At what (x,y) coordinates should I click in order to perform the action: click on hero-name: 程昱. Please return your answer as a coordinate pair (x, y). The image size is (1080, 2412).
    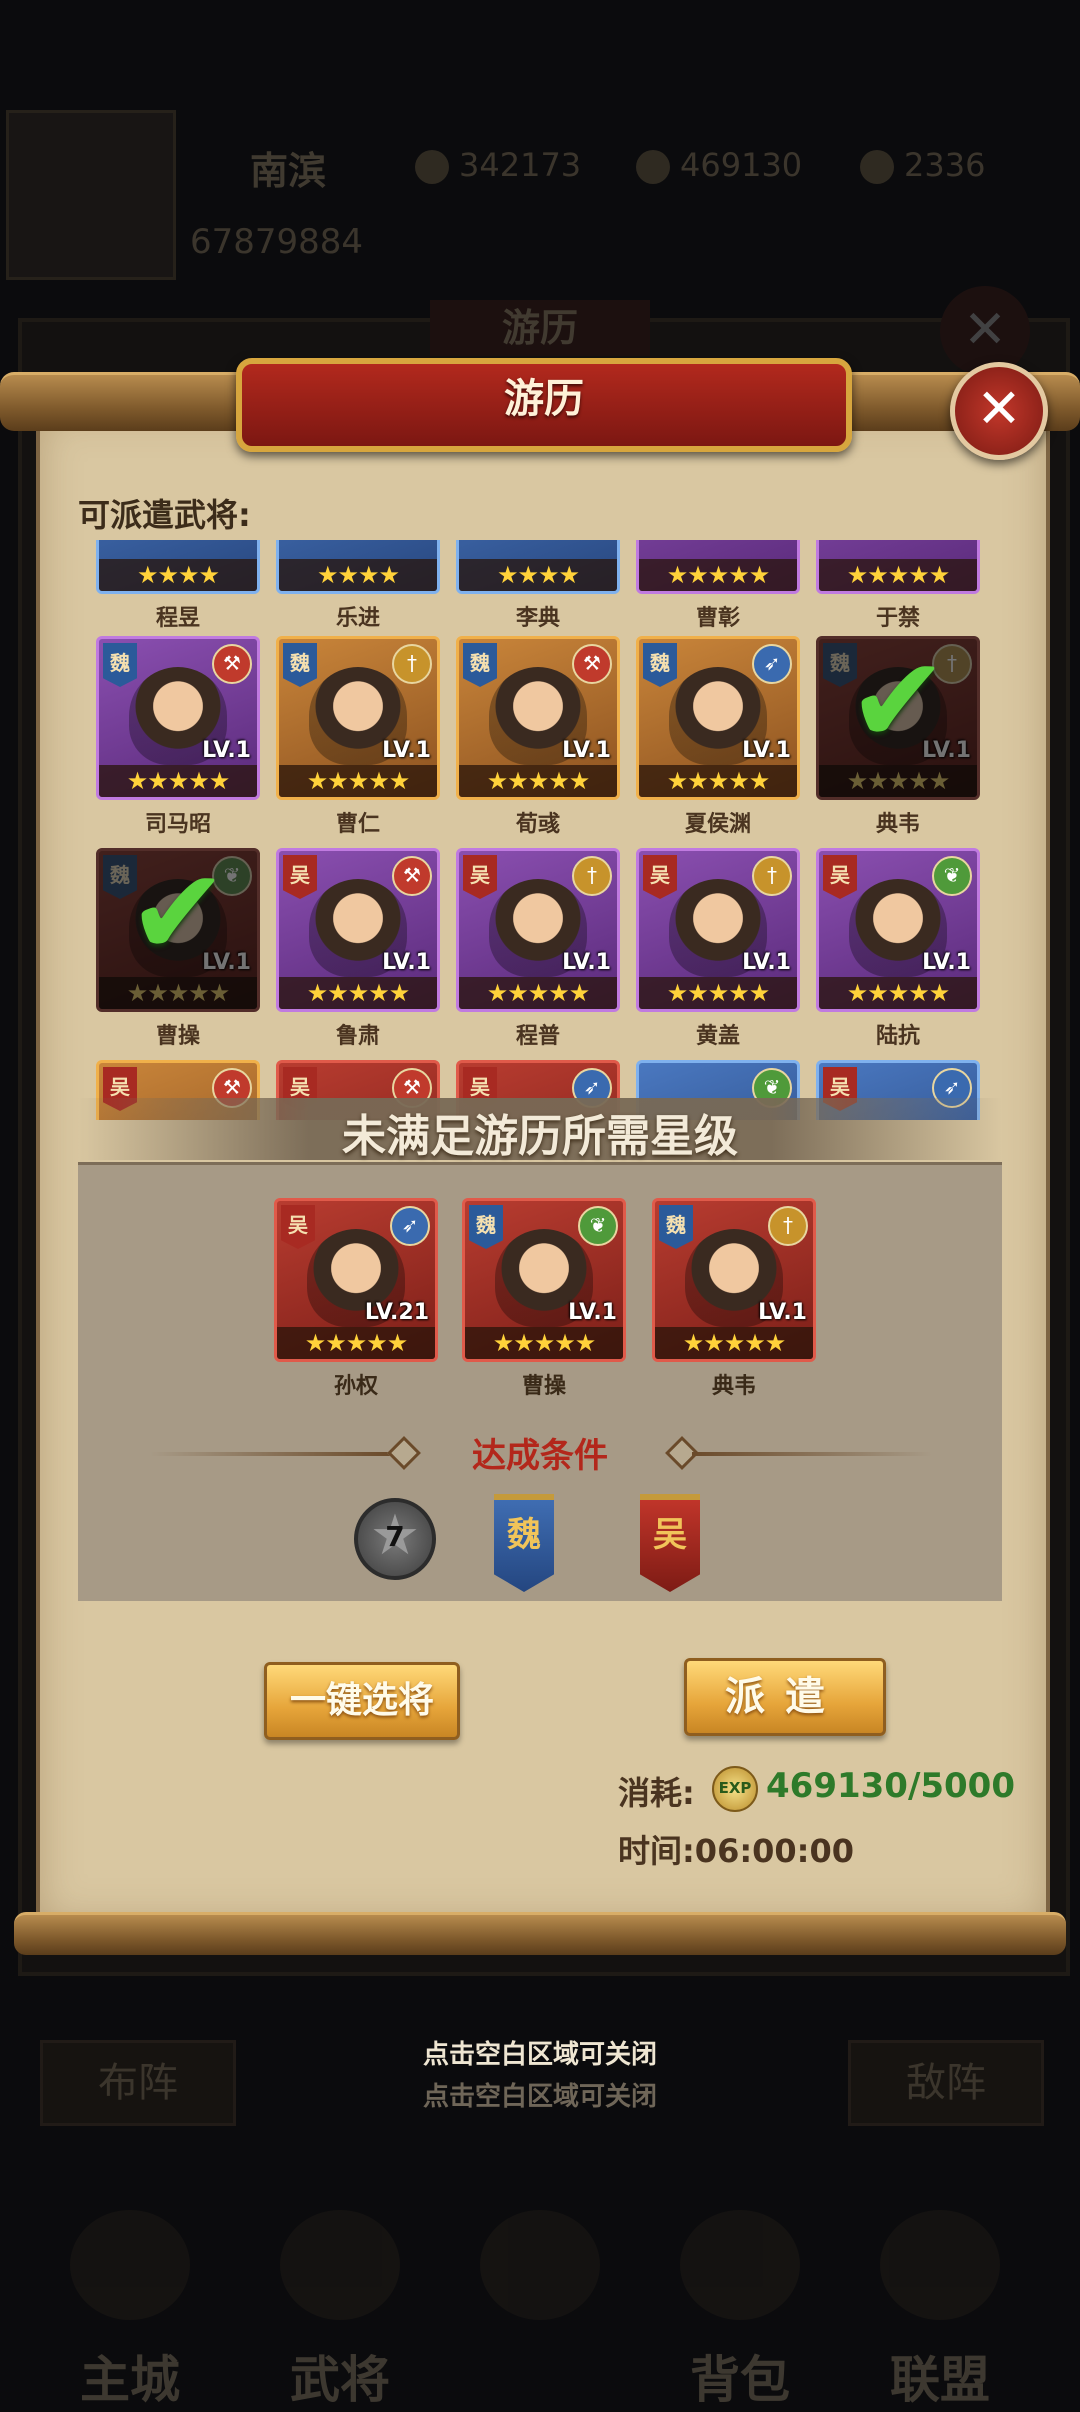
    Looking at the image, I should click on (177, 618).